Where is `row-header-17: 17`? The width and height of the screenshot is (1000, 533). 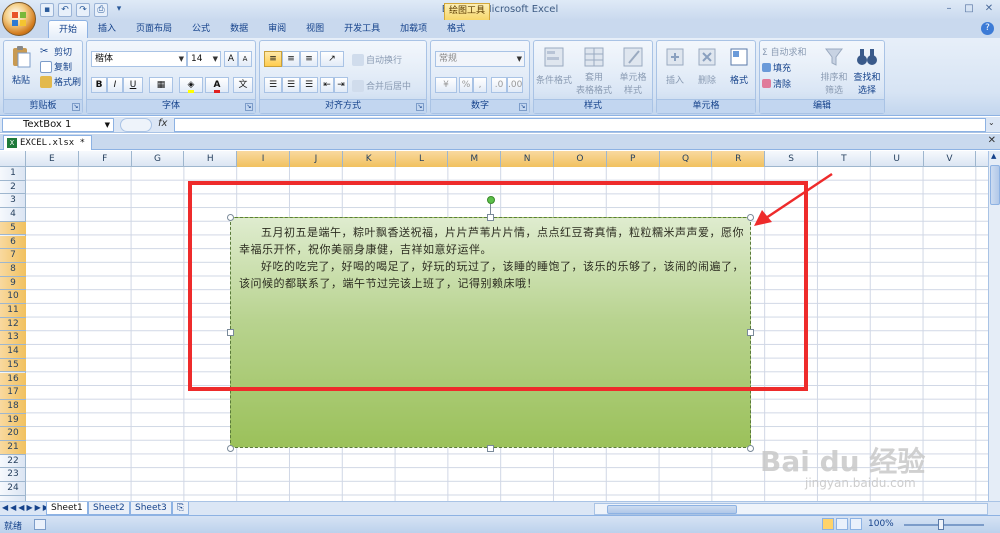
row-header-17: 17 is located at coordinates (13, 393).